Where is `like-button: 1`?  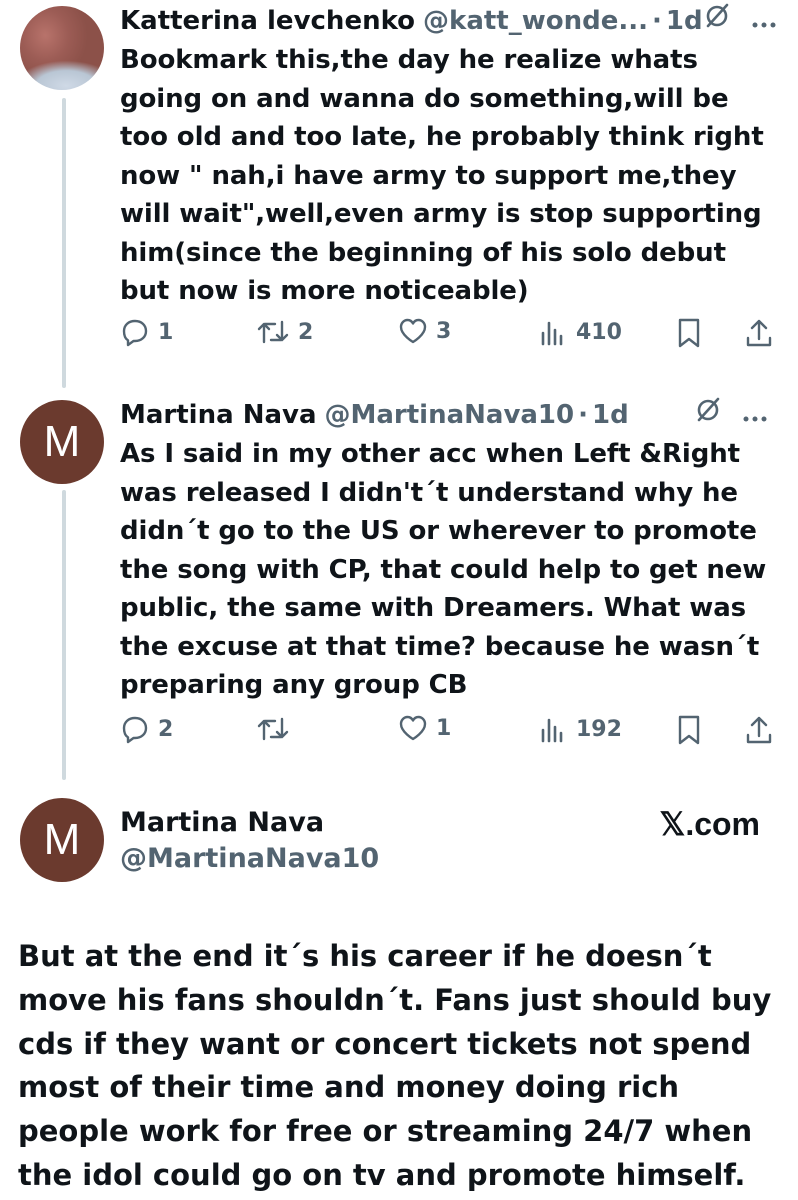 like-button: 1 is located at coordinates (424, 728).